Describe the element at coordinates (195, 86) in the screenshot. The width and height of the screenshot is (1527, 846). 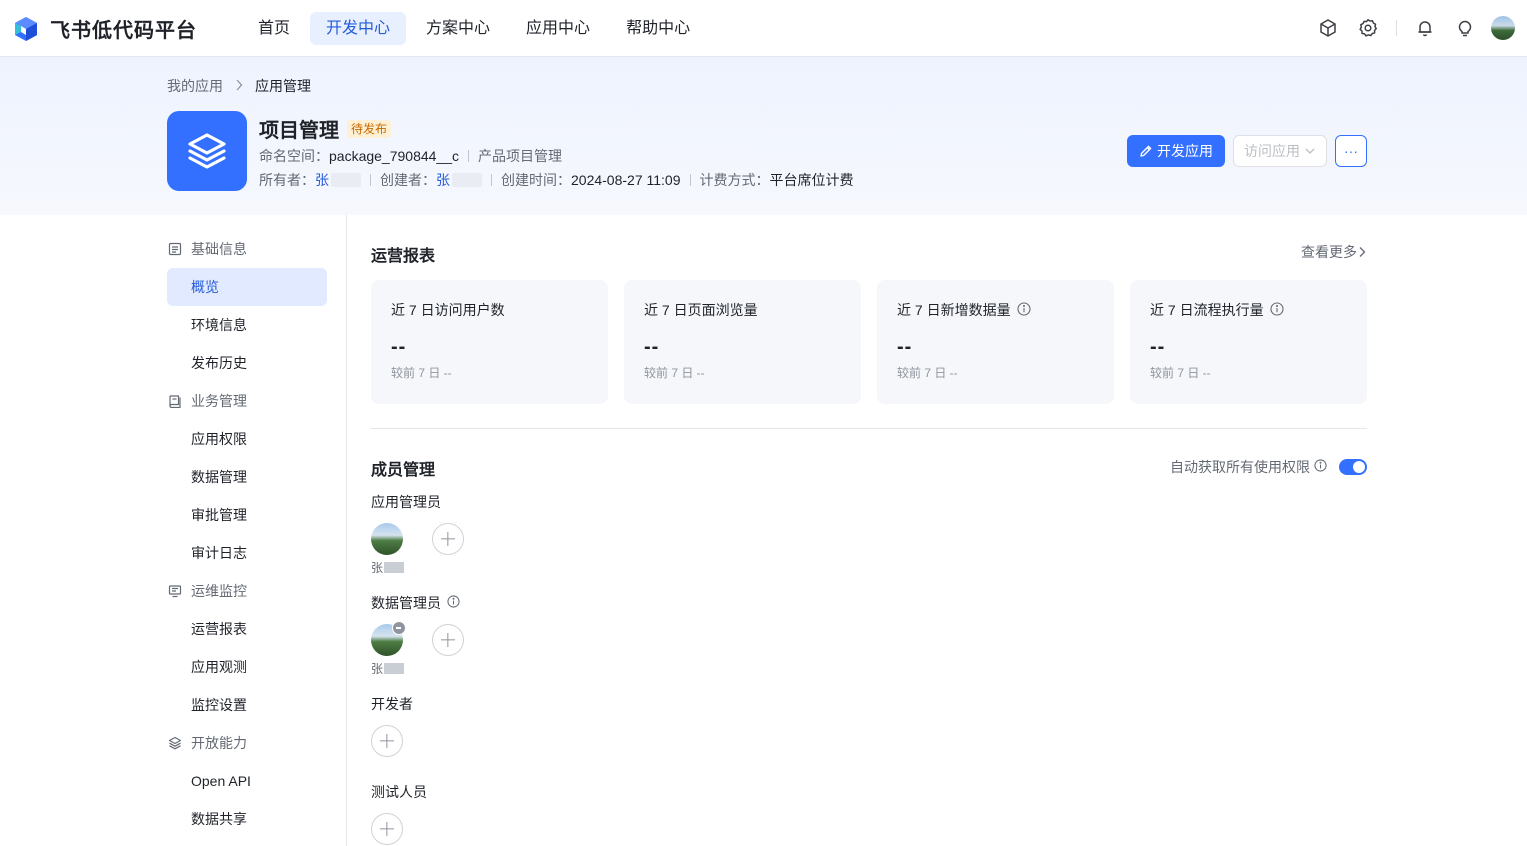
I see `breadcrumb-my-apps: 我的应用` at that location.